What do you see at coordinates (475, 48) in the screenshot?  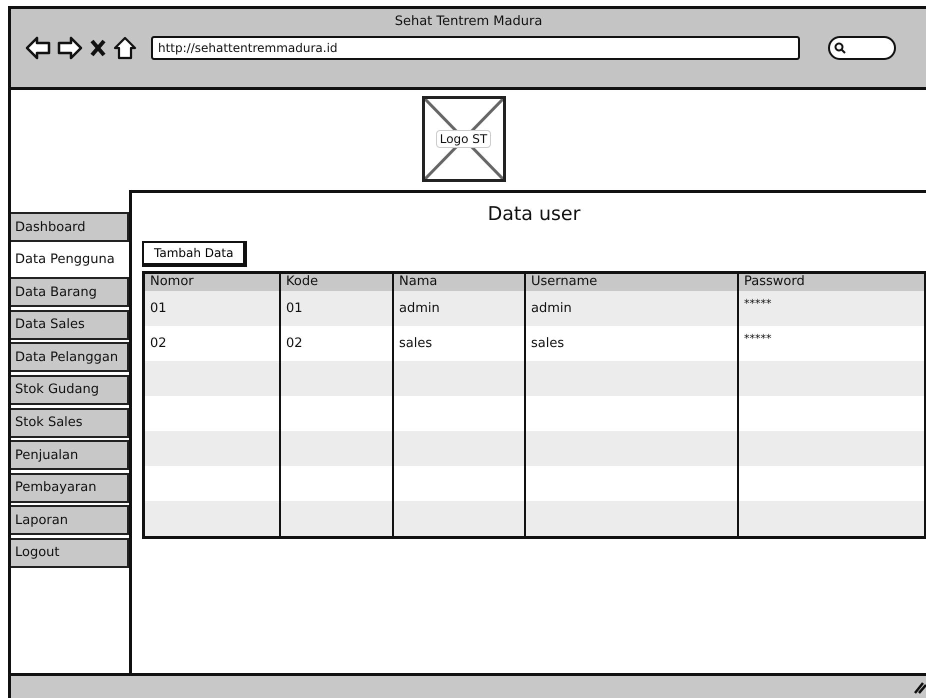 I see `address-bar: http://sehattentremmadura.id` at bounding box center [475, 48].